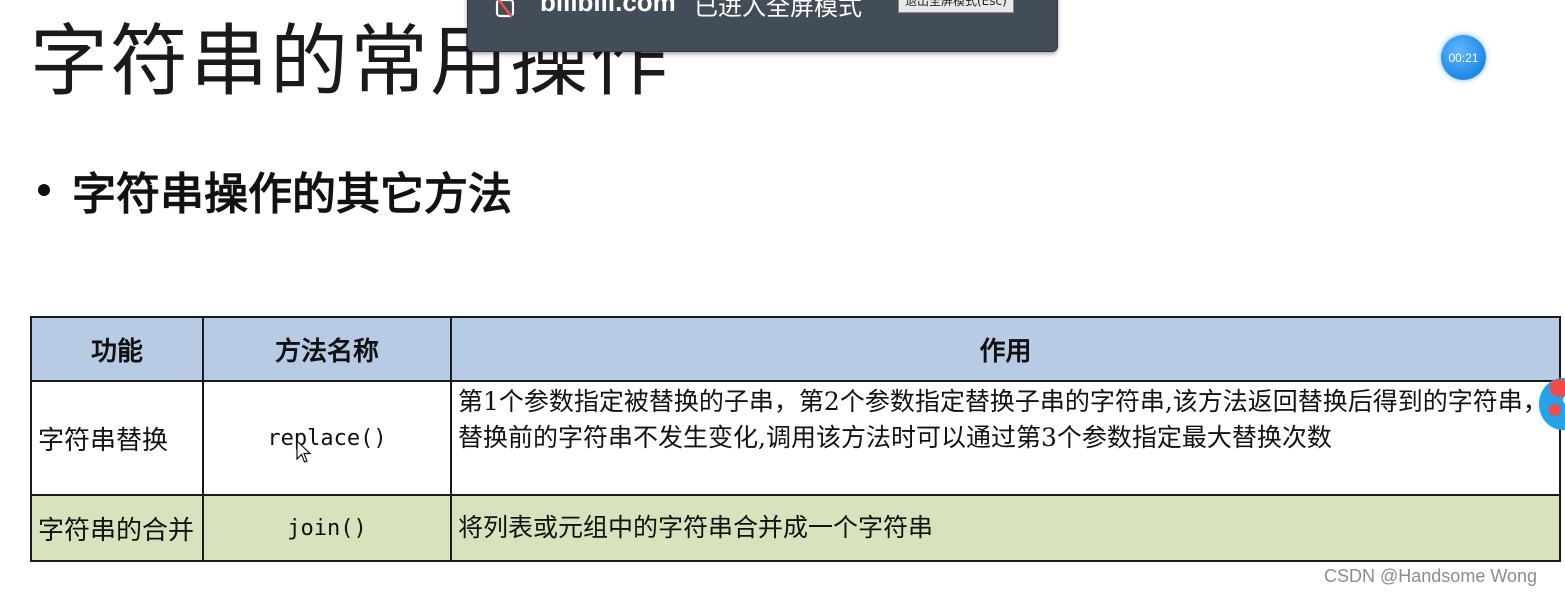  Describe the element at coordinates (956, 6) in the screenshot. I see `exit-fullscreen-button: 退出全屏模式(Esc)` at that location.